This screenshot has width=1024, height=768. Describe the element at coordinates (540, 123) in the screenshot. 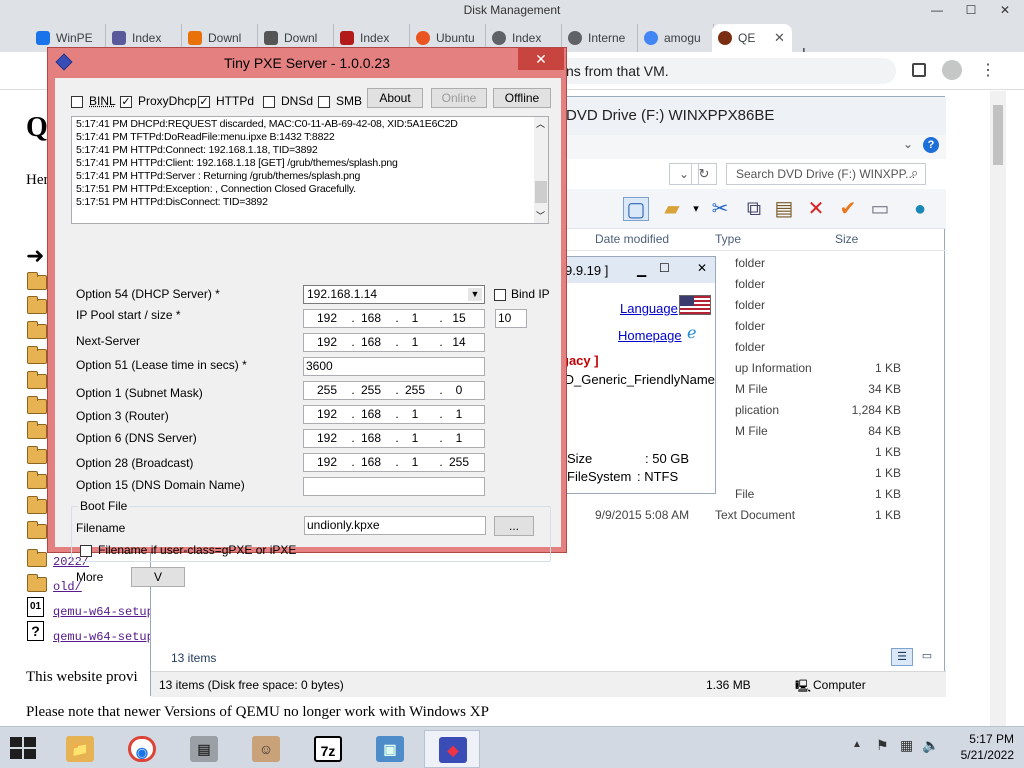

I see `scroll-up-icon: ︿` at that location.